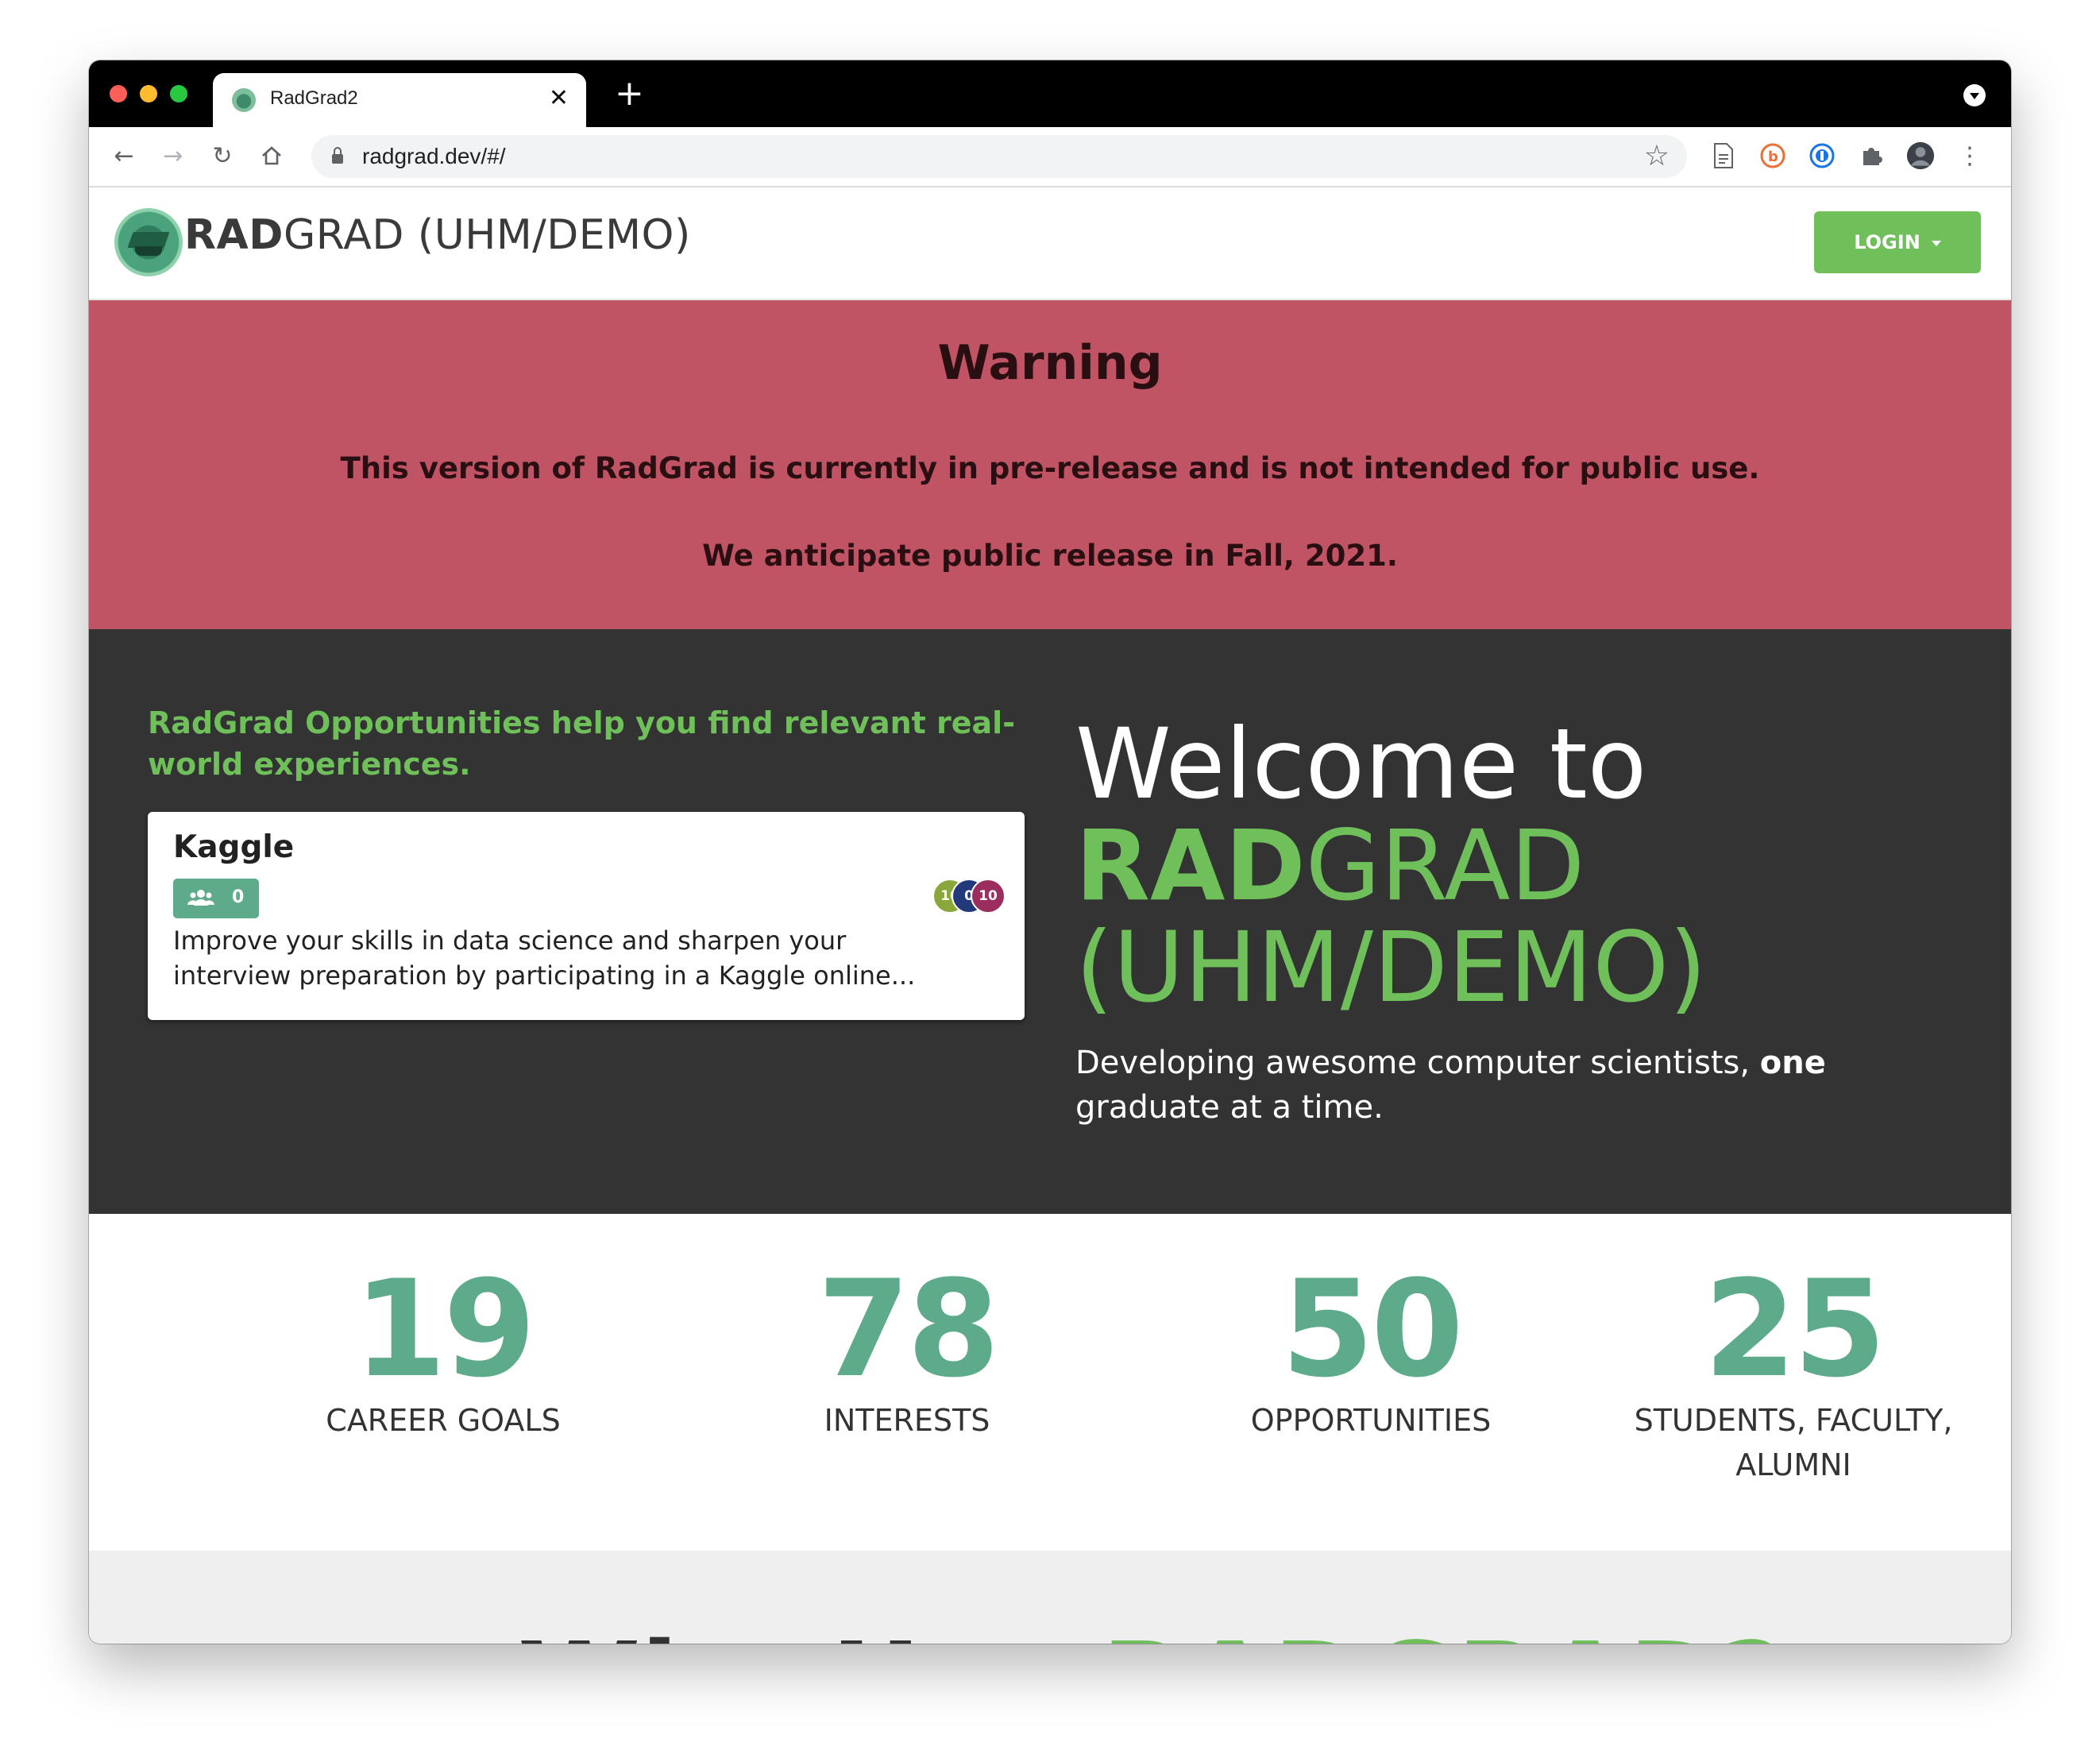  Describe the element at coordinates (1920, 156) in the screenshot. I see `profile-avatar` at that location.